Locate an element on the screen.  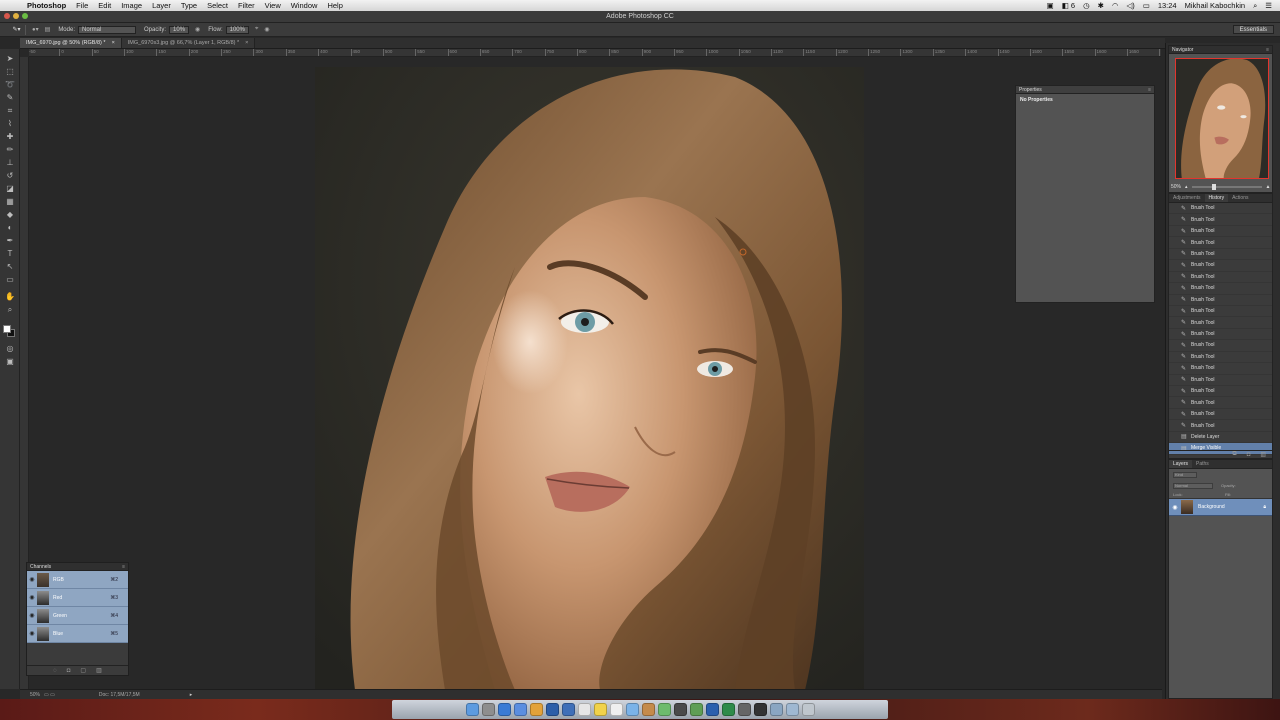
status-export-icon: ▭ ▭ is located at coordinates (49, 695).